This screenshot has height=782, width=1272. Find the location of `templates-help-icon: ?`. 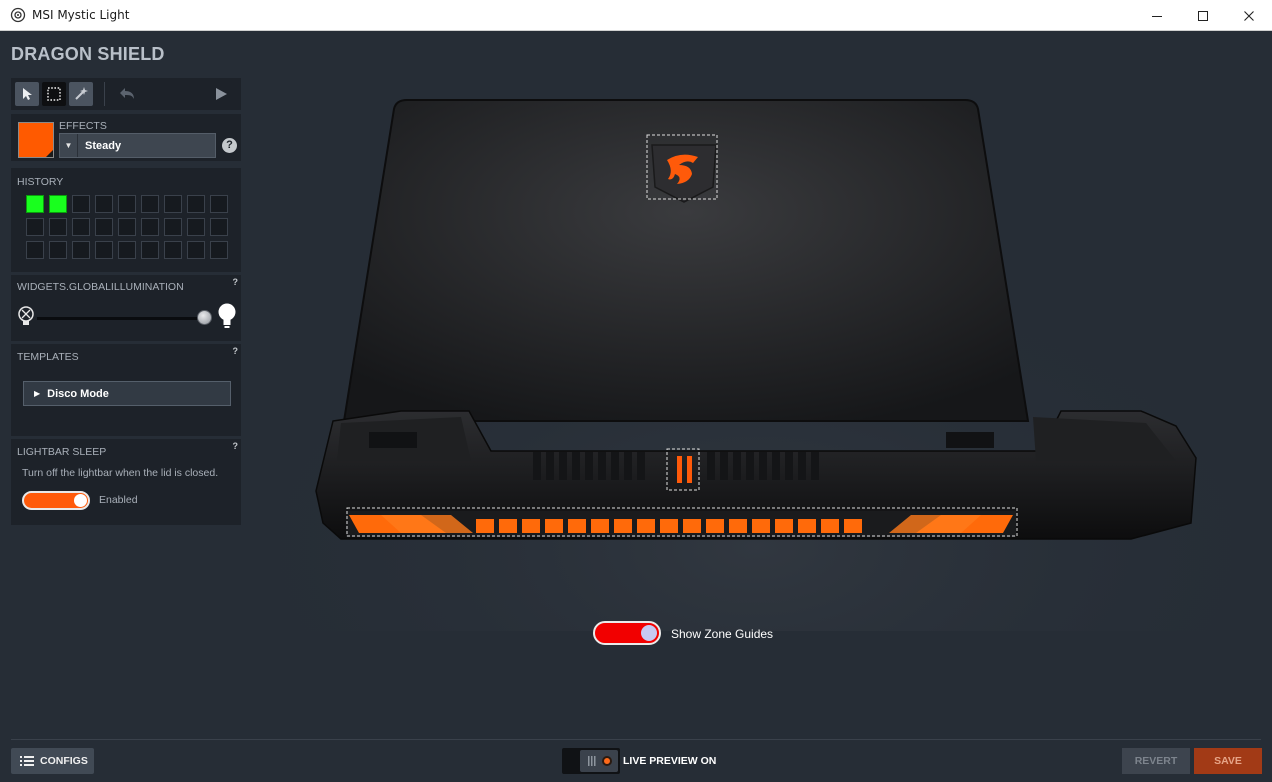

templates-help-icon: ? is located at coordinates (236, 351).